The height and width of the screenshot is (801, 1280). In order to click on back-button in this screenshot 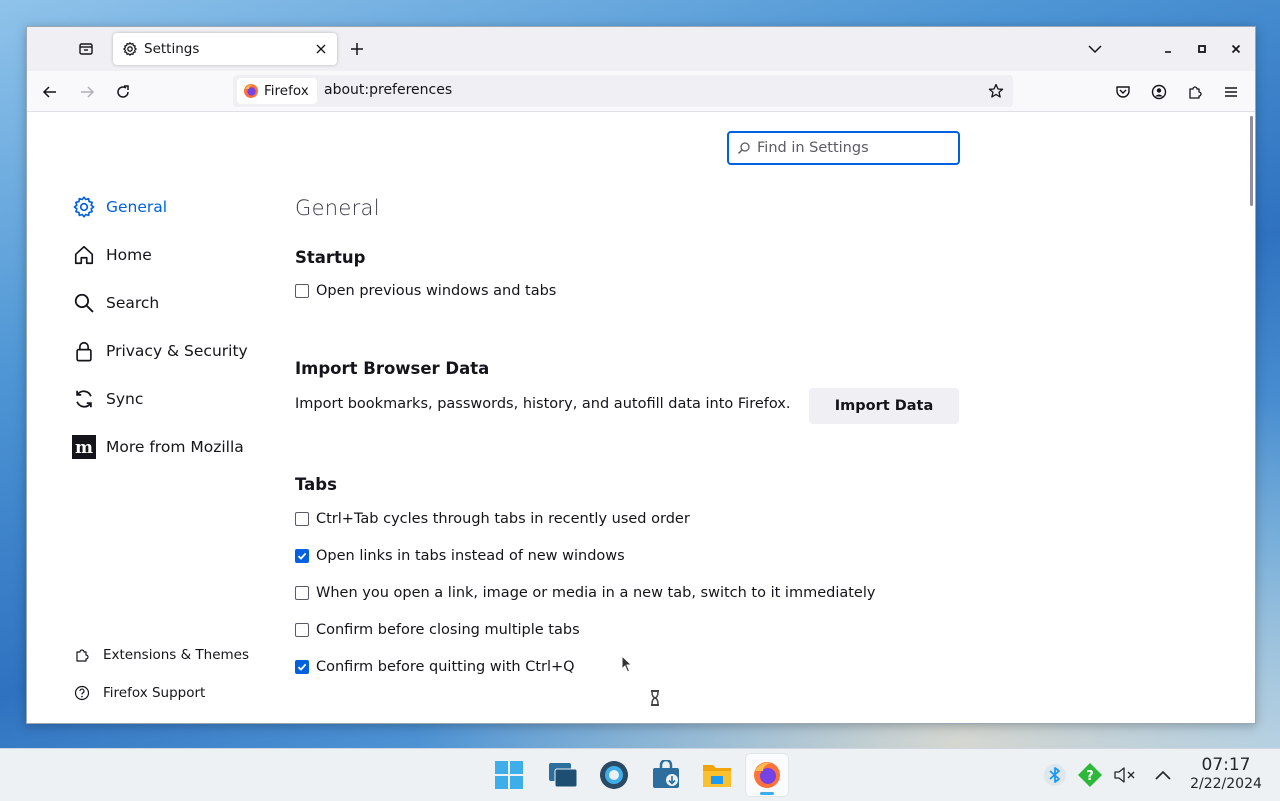, I will do `click(50, 92)`.